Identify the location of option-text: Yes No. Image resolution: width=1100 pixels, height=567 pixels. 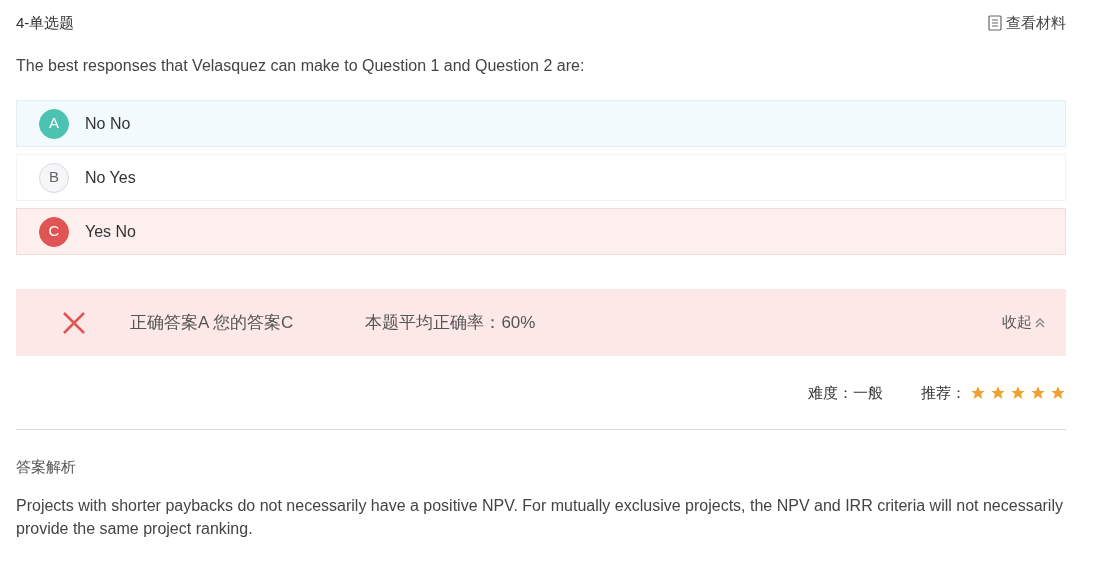
(110, 231).